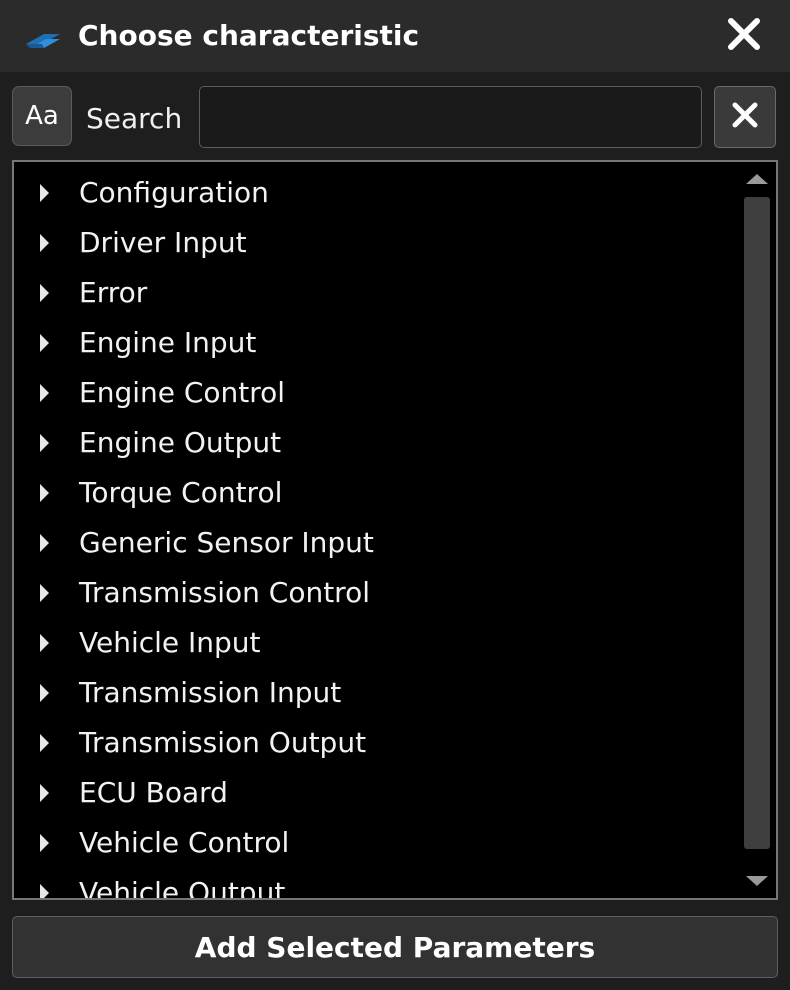  I want to click on close-button, so click(744, 36).